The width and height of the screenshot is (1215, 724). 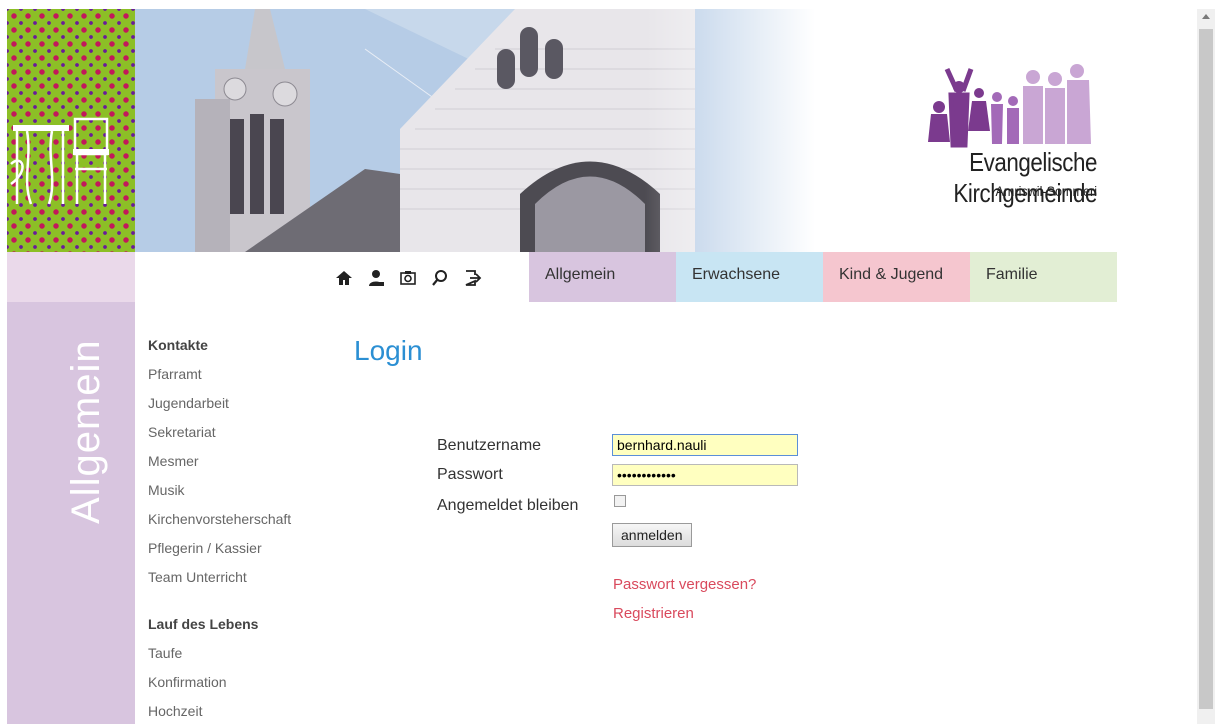 What do you see at coordinates (344, 278) in the screenshot?
I see `home-icon` at bounding box center [344, 278].